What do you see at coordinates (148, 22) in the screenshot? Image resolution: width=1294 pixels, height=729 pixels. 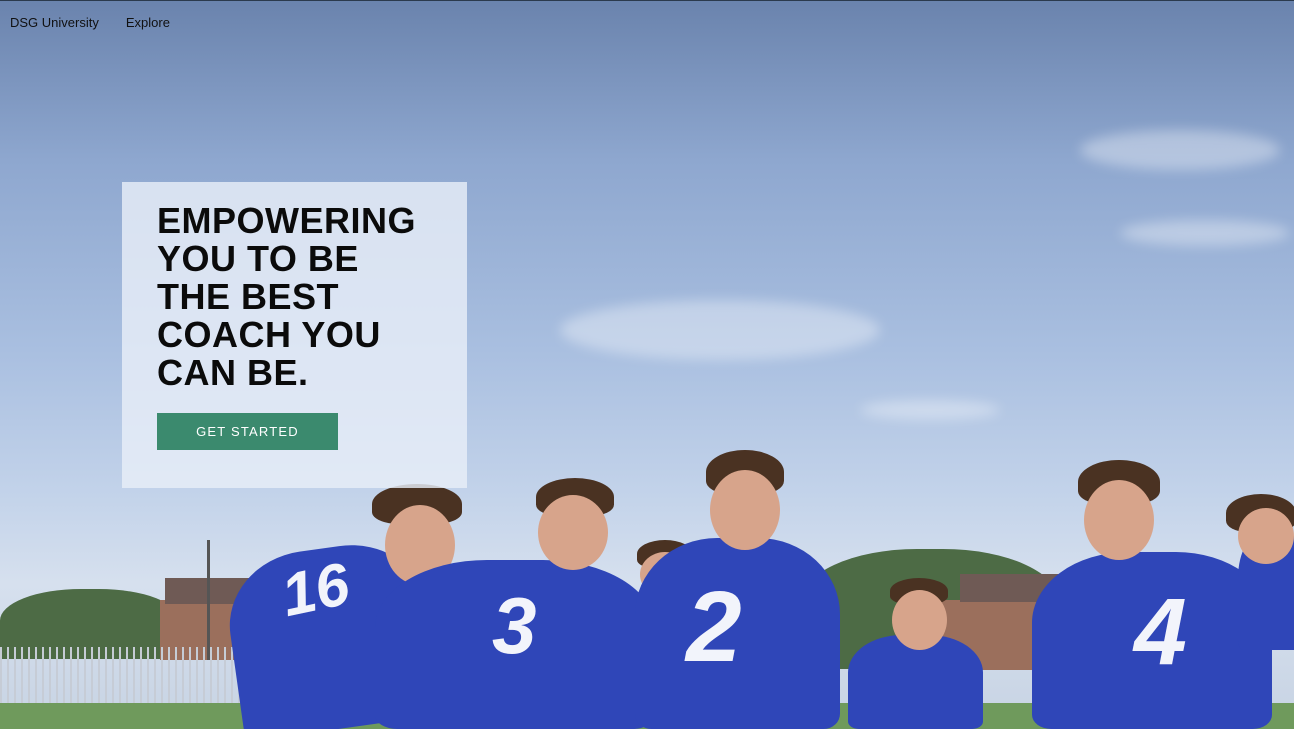 I see `nav-explore-link: Explore` at bounding box center [148, 22].